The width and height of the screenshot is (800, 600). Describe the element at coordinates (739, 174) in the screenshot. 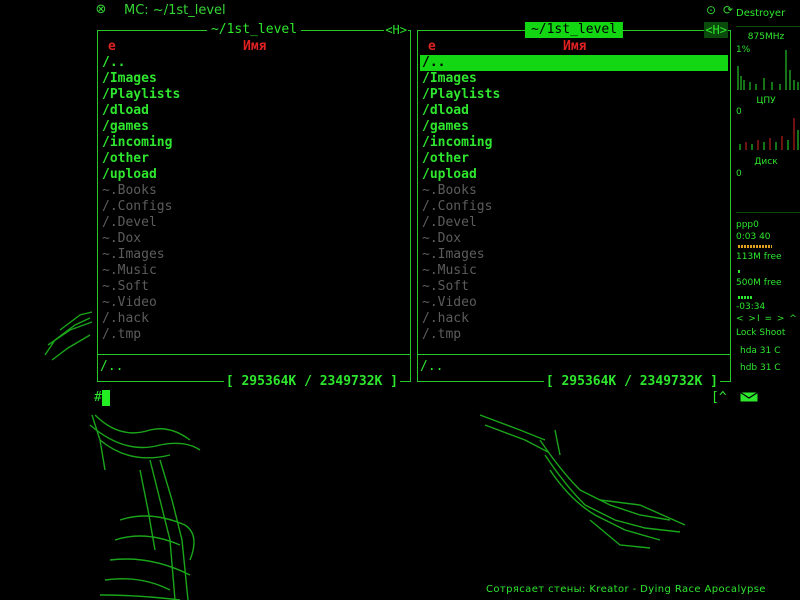

I see `disk-value: 0` at that location.